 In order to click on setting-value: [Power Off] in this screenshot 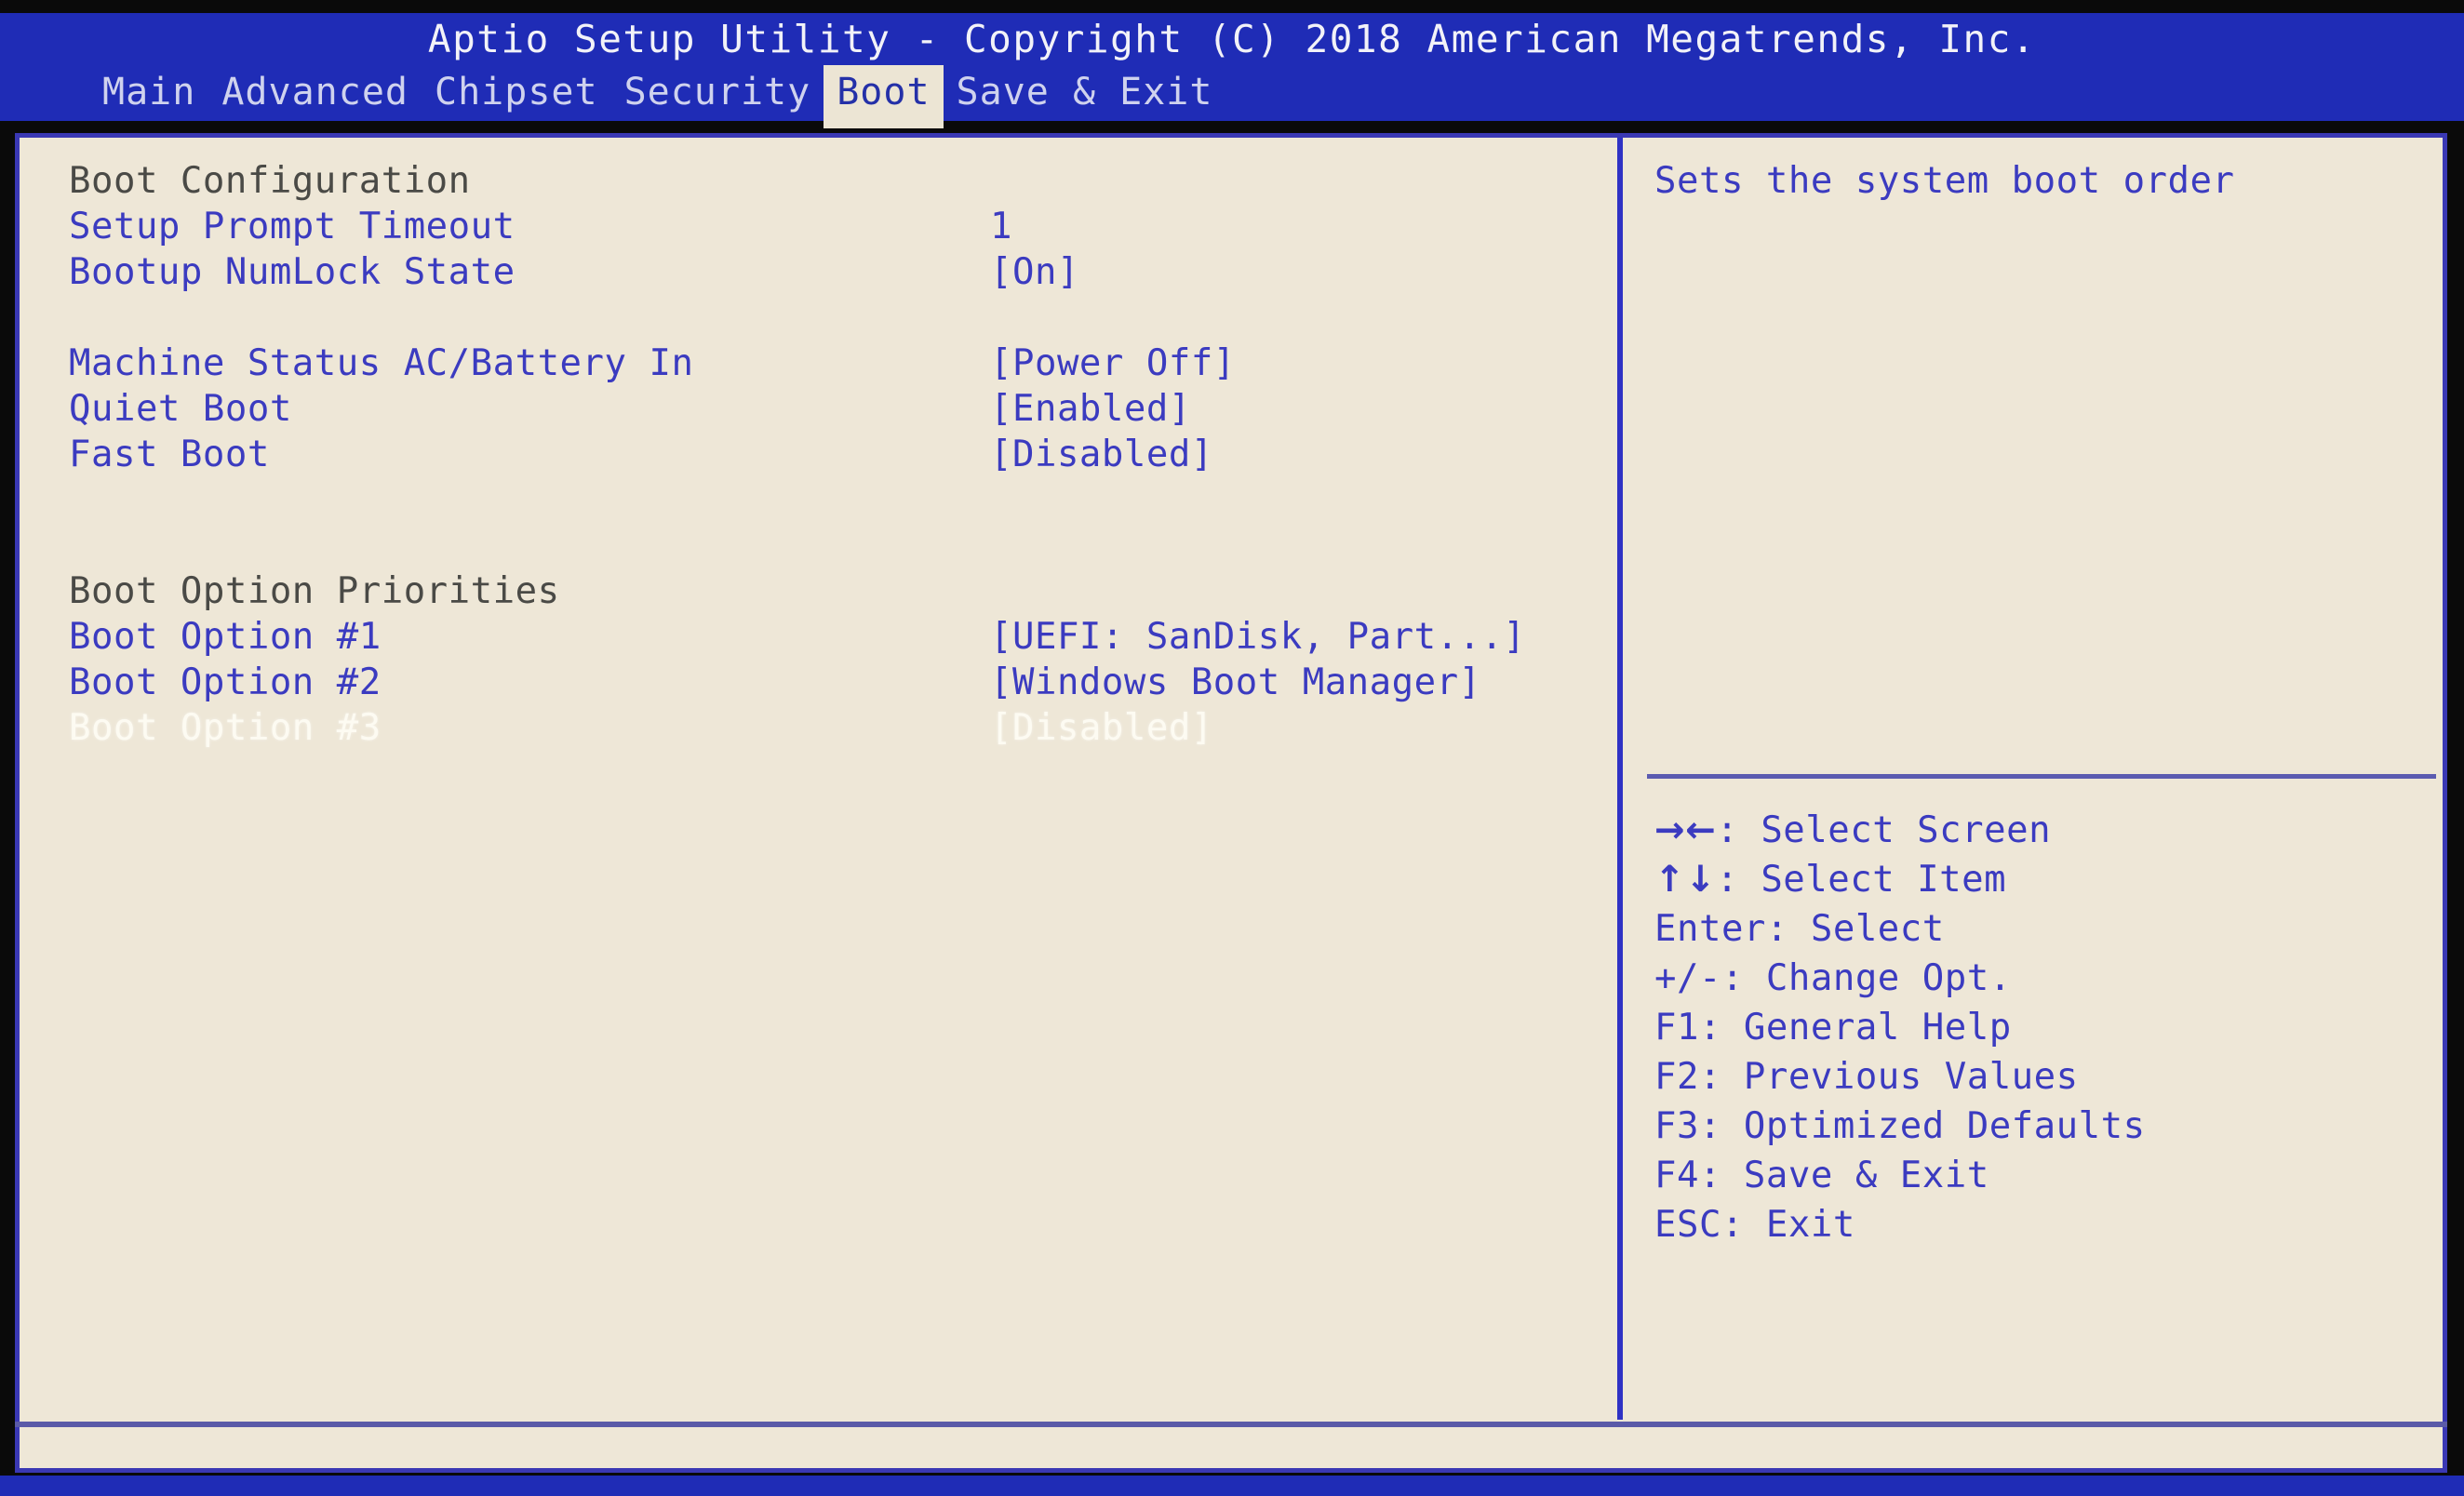, I will do `click(1113, 363)`.